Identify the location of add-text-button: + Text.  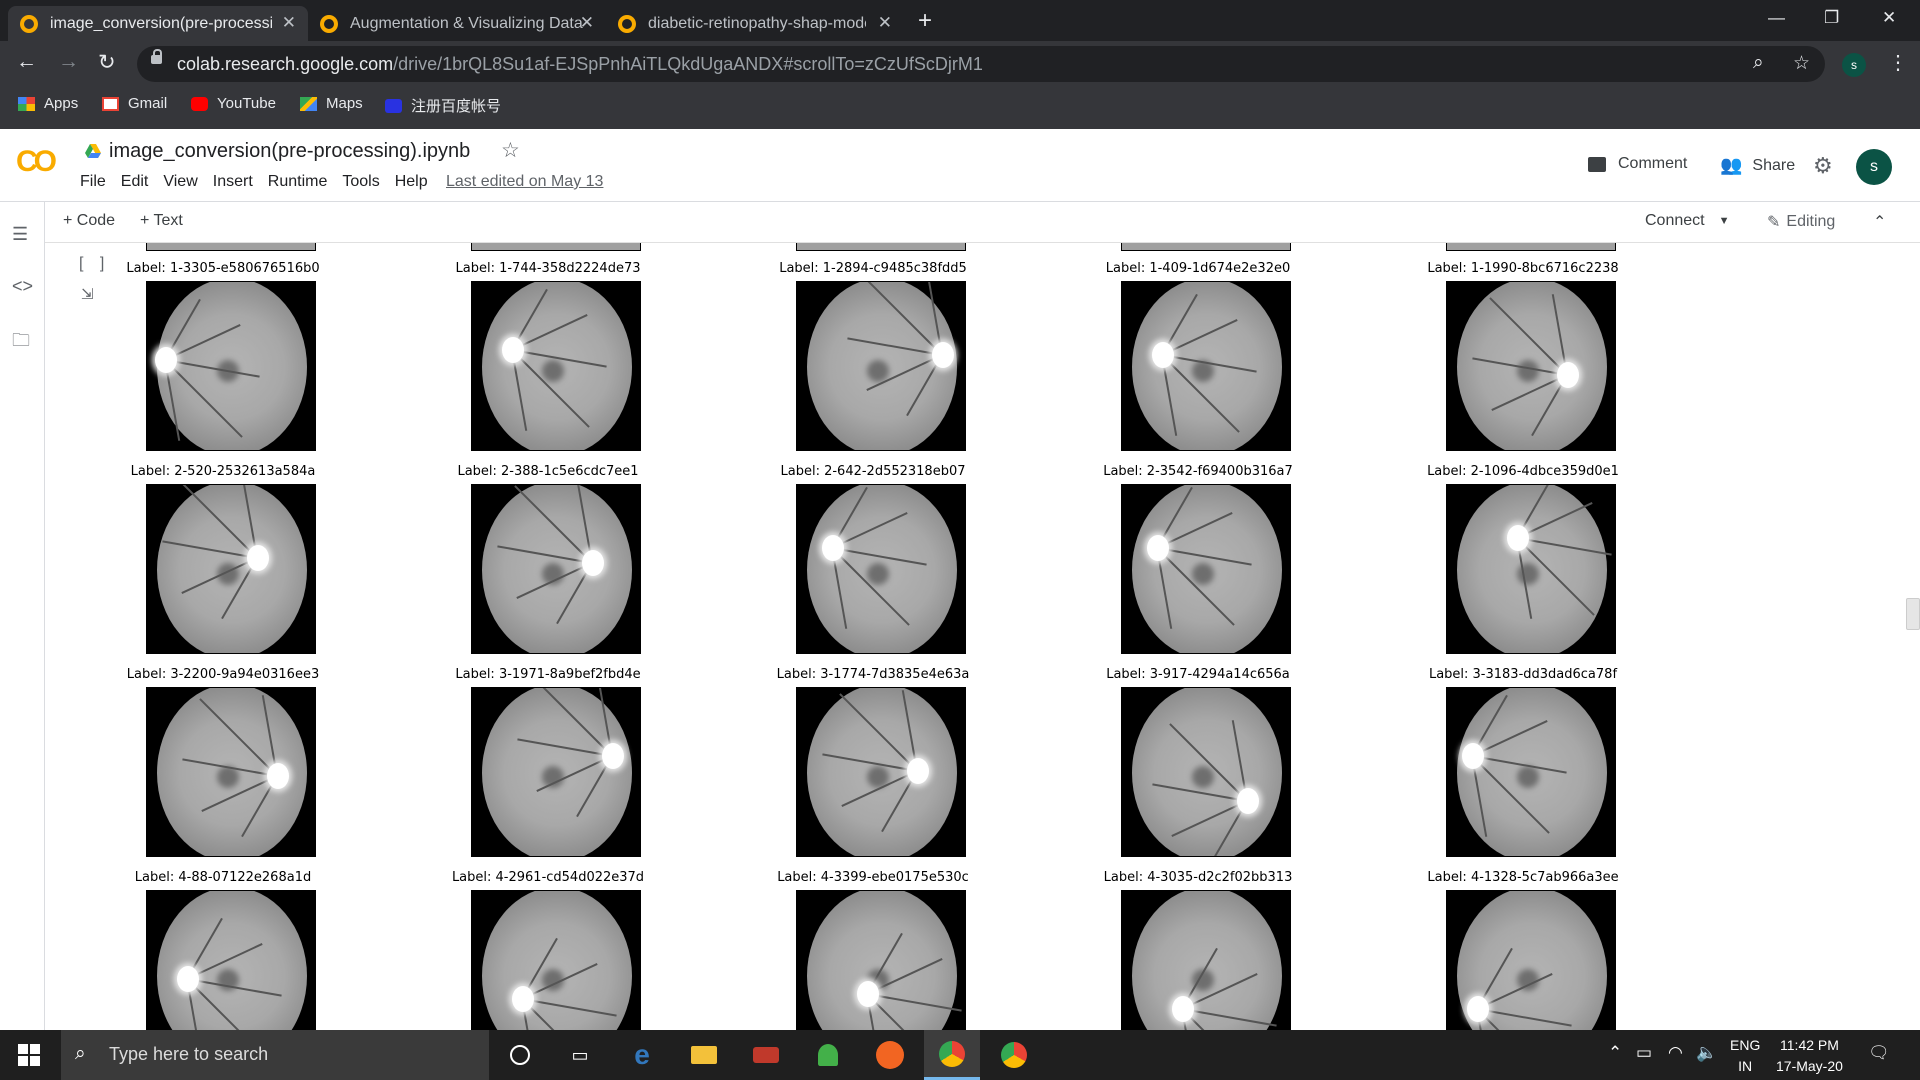
(161, 221).